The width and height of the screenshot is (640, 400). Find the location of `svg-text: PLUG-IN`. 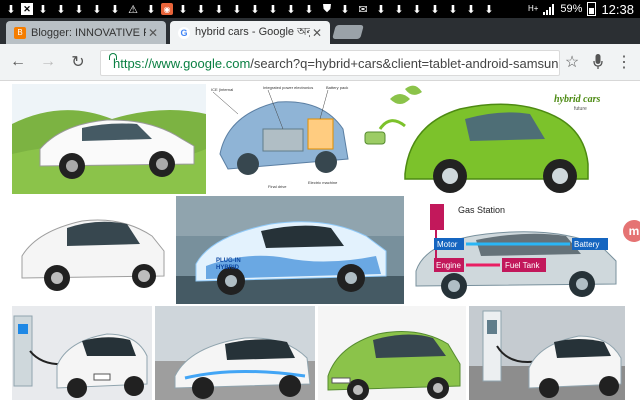

svg-text: PLUG-IN is located at coordinates (228, 261).